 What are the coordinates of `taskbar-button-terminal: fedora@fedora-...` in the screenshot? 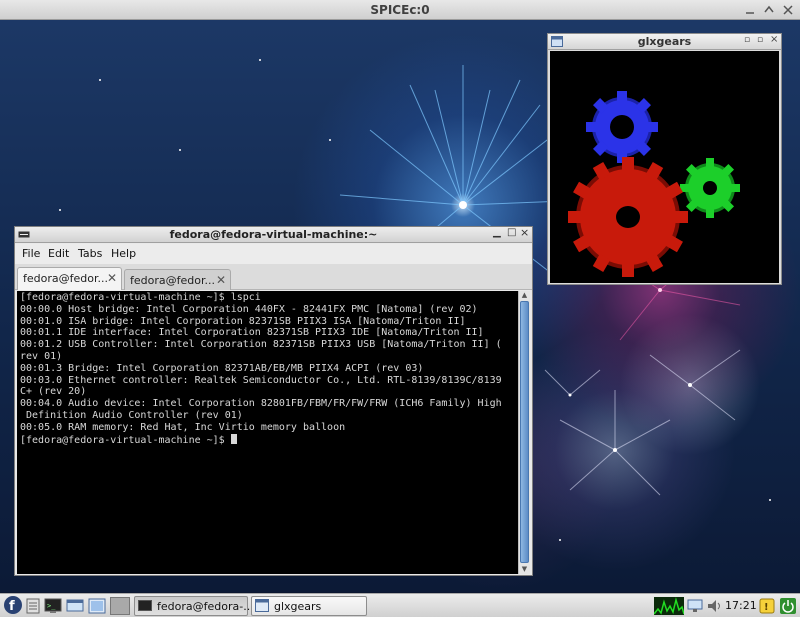 It's located at (194, 606).